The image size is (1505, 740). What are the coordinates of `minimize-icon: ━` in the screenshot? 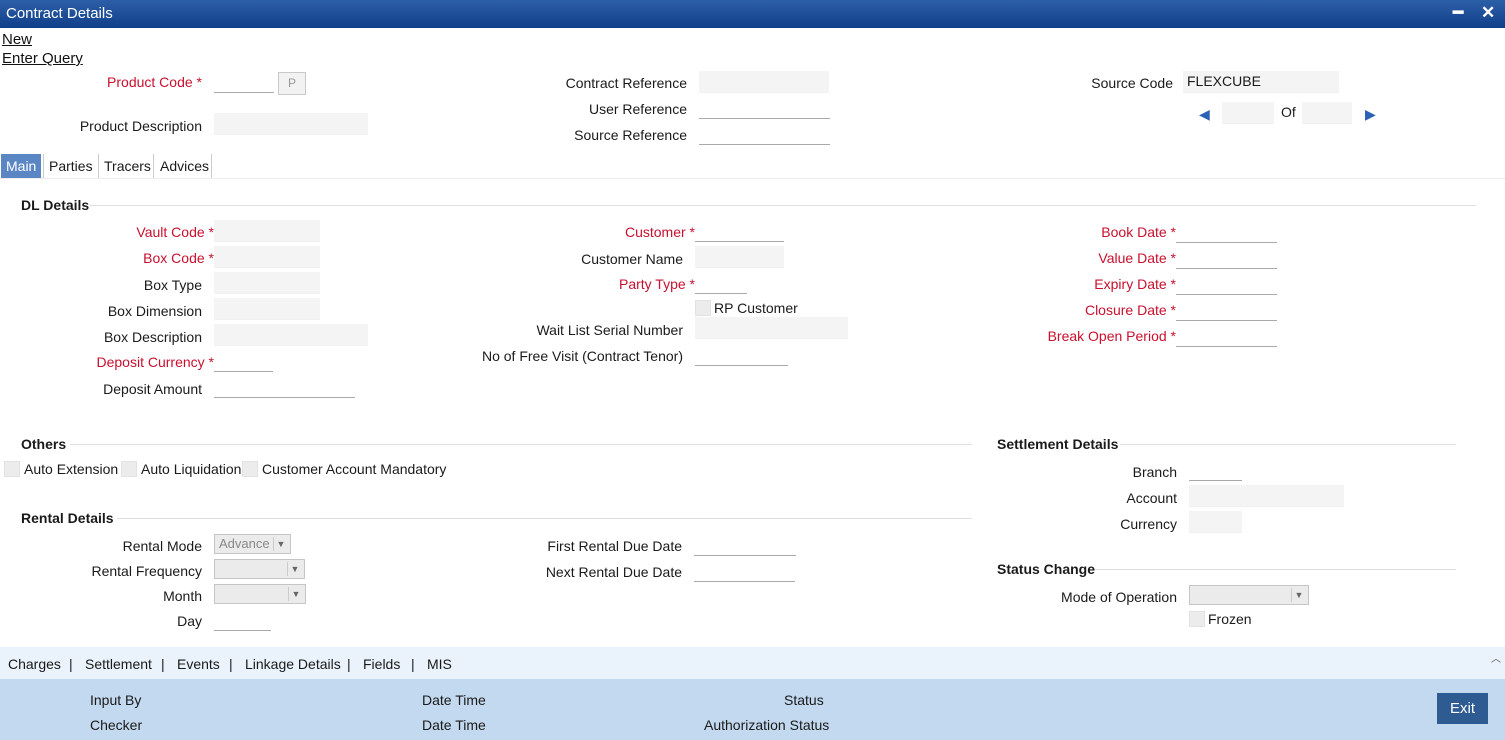 It's located at (1458, 13).